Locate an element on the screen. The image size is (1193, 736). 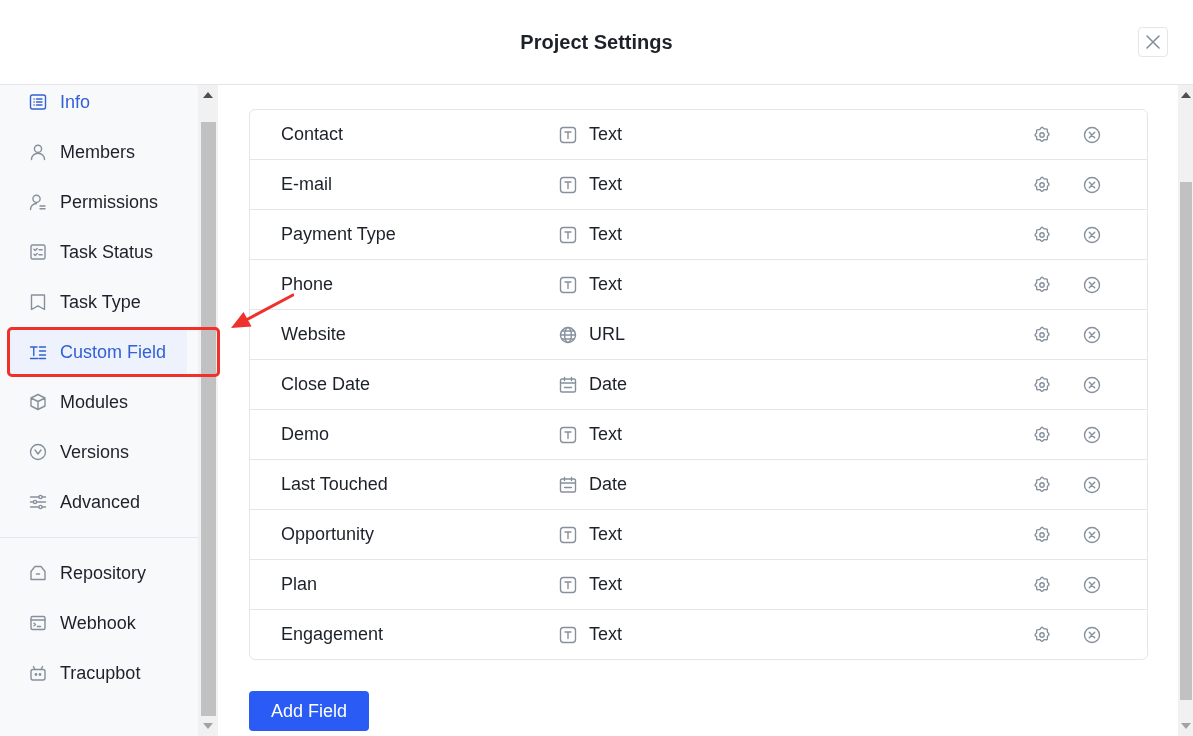
sidebar-item: Webhook is located at coordinates (98, 623).